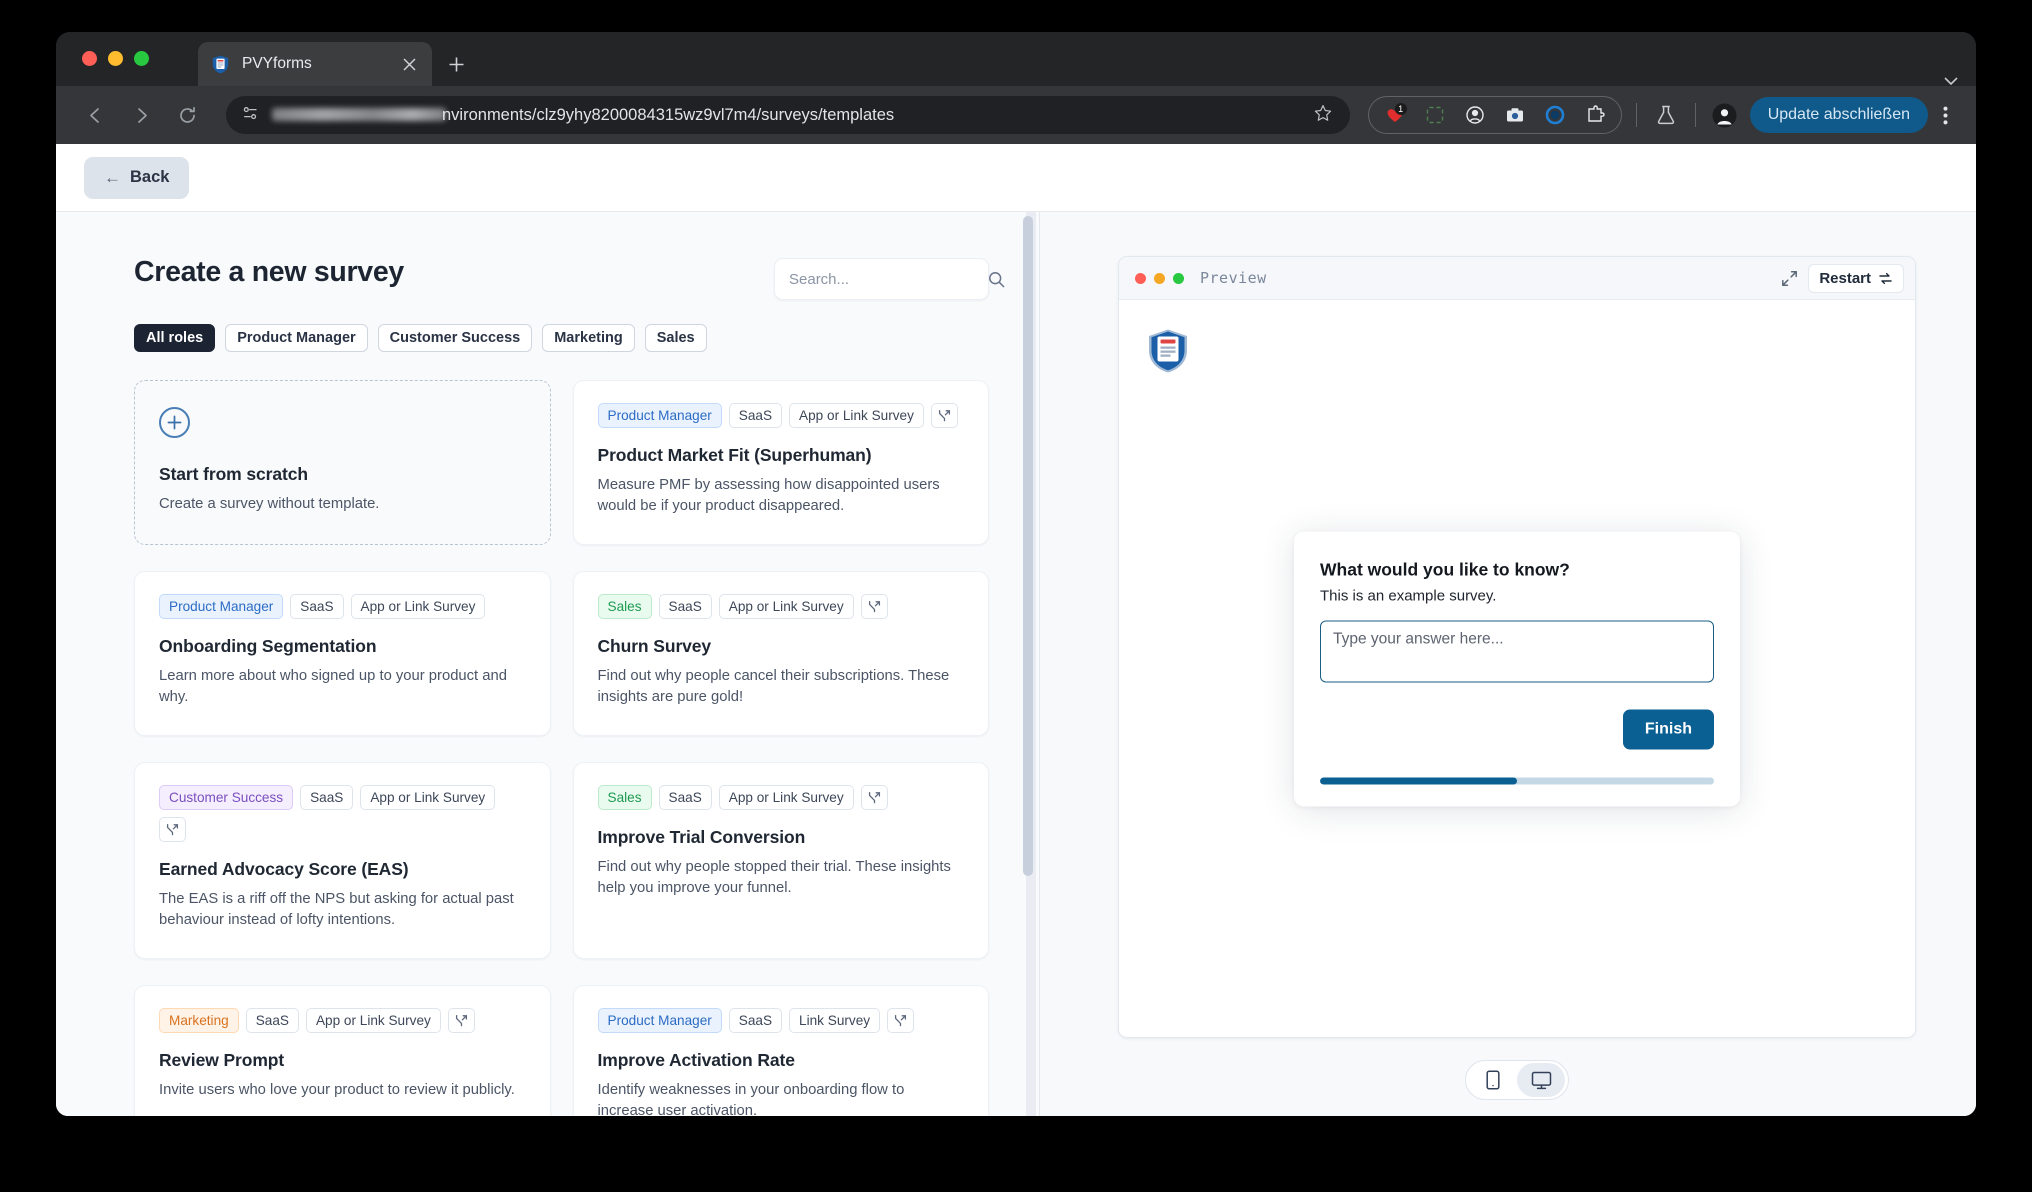 The height and width of the screenshot is (1192, 2032). I want to click on device-toggle, so click(1517, 1080).